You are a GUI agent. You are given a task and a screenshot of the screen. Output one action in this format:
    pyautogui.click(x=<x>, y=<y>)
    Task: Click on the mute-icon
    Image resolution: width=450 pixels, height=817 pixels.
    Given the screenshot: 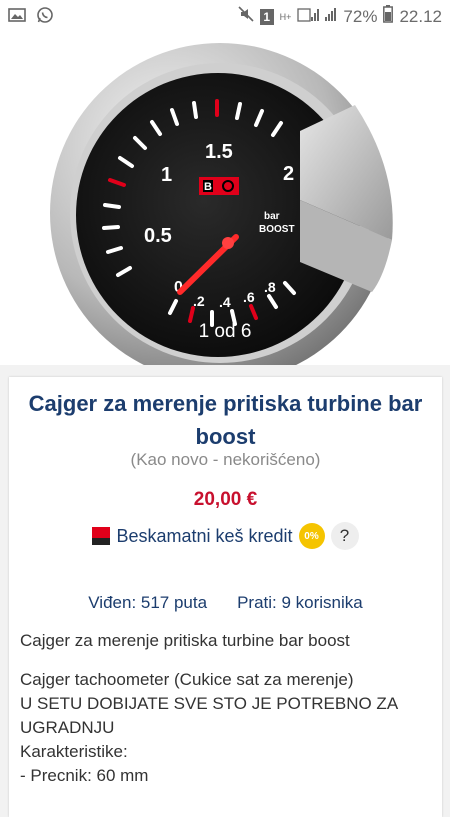 What is the action you would take?
    pyautogui.click(x=246, y=16)
    